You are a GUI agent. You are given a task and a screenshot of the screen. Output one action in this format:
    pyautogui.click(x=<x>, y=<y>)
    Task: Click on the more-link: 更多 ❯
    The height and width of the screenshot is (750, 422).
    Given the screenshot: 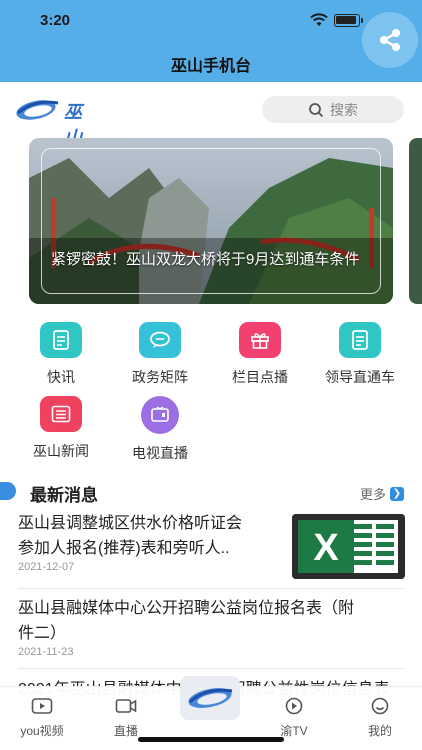 What is the action you would take?
    pyautogui.click(x=382, y=493)
    